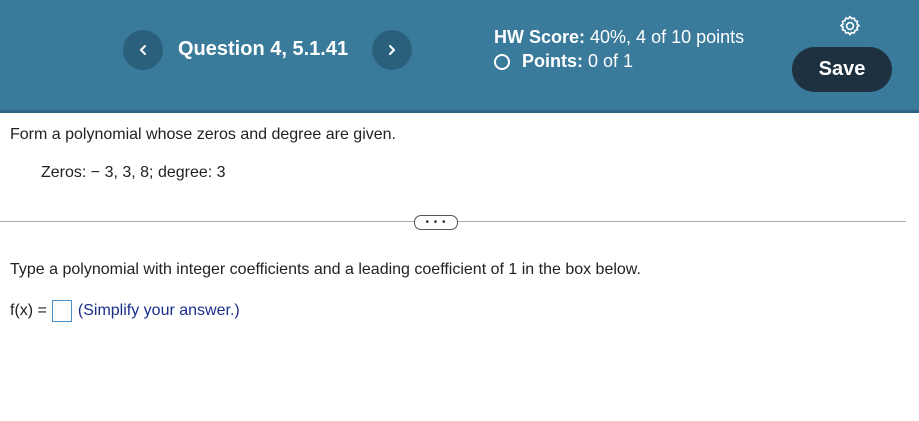  I want to click on next-question-button, so click(392, 50).